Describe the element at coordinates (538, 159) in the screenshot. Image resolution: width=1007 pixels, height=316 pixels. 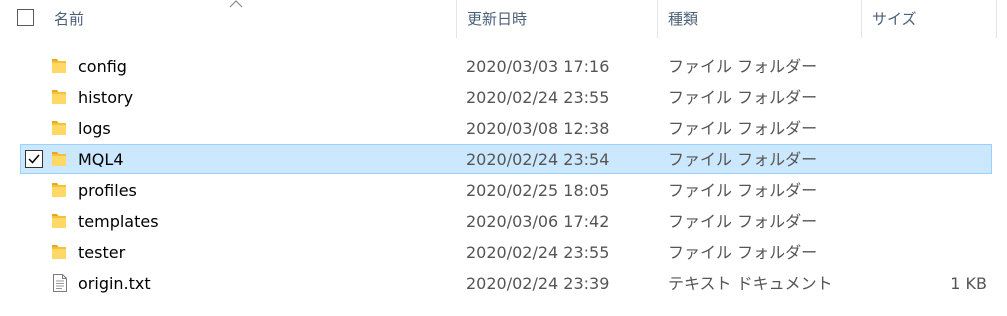
I see `modified-date: 2020/02/24 23:54` at that location.